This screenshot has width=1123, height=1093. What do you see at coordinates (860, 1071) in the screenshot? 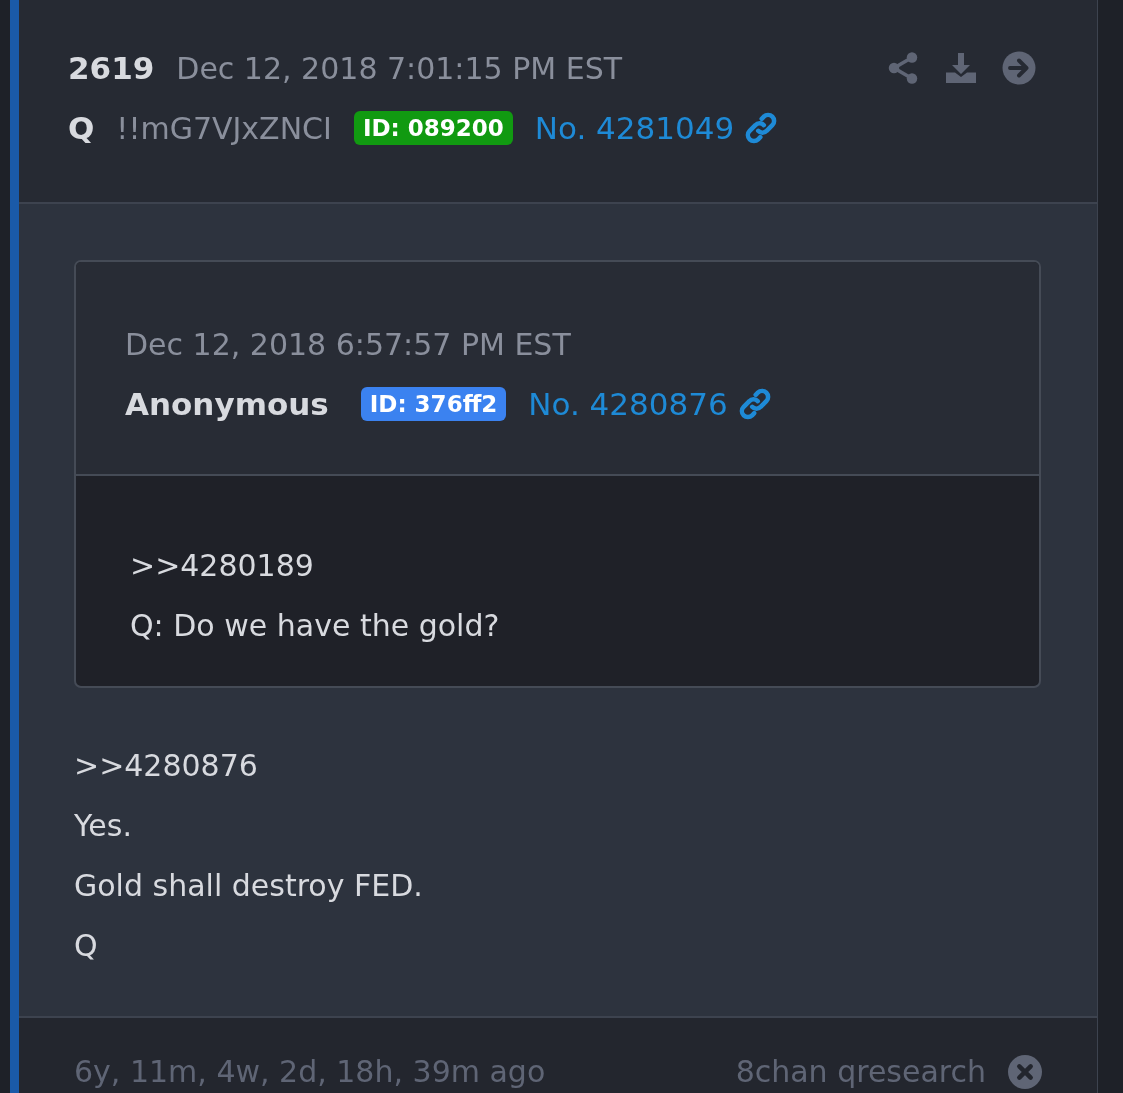
I see `source-label: 8chan qresearch` at bounding box center [860, 1071].